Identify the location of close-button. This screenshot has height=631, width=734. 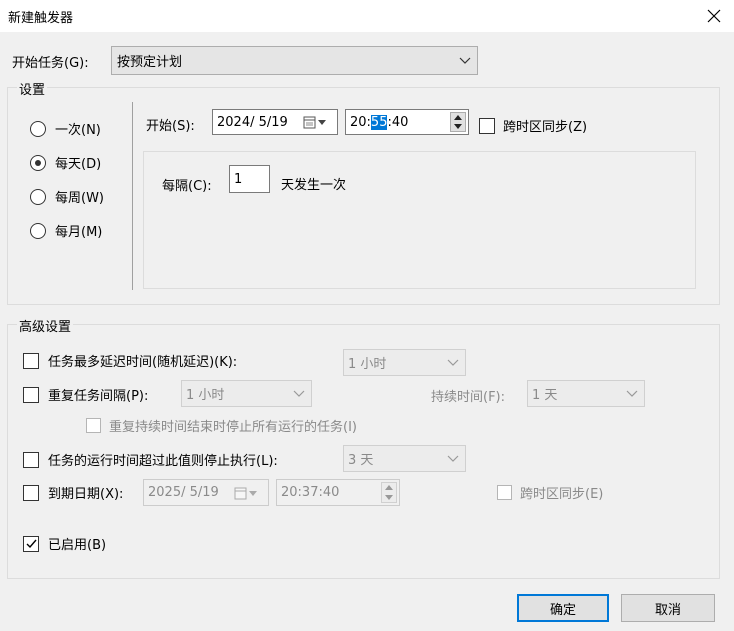
(714, 16).